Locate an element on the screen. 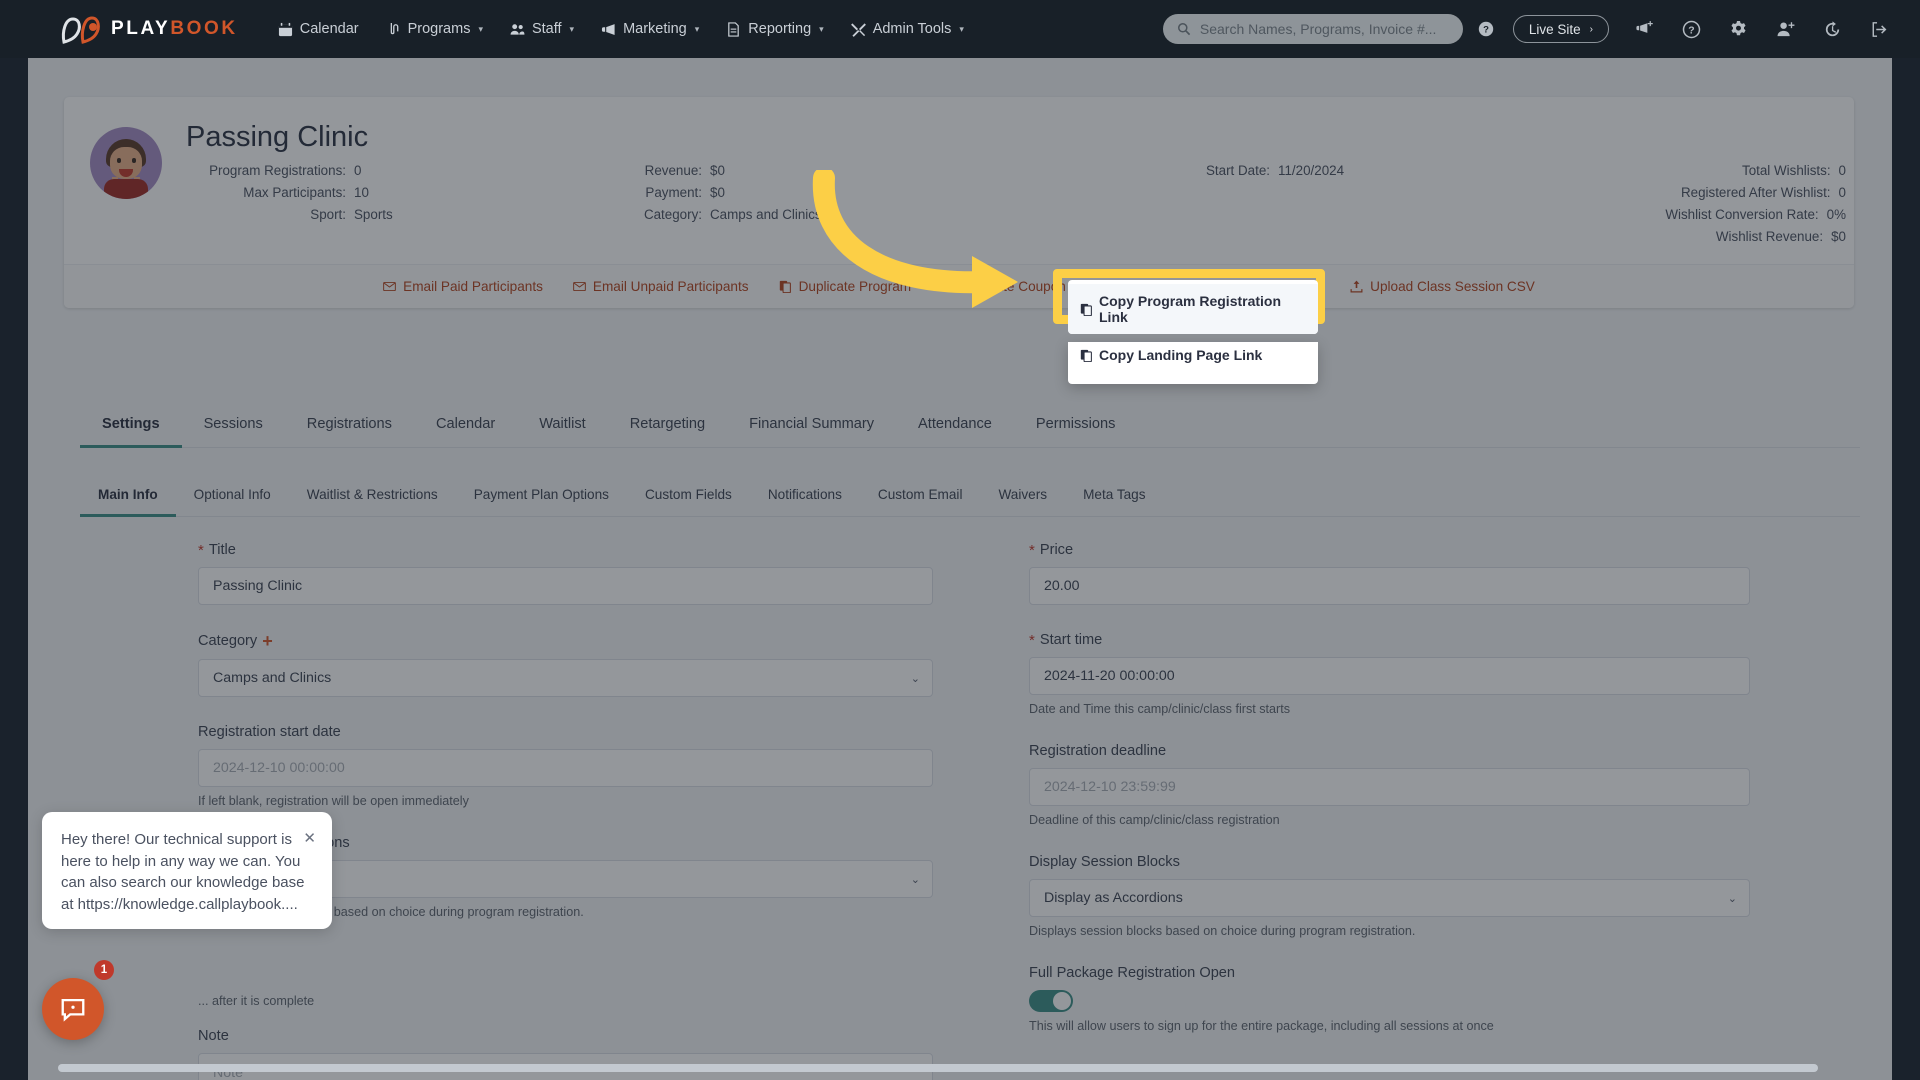 The height and width of the screenshot is (1080, 1920). label-text: Registration start date is located at coordinates (269, 732).